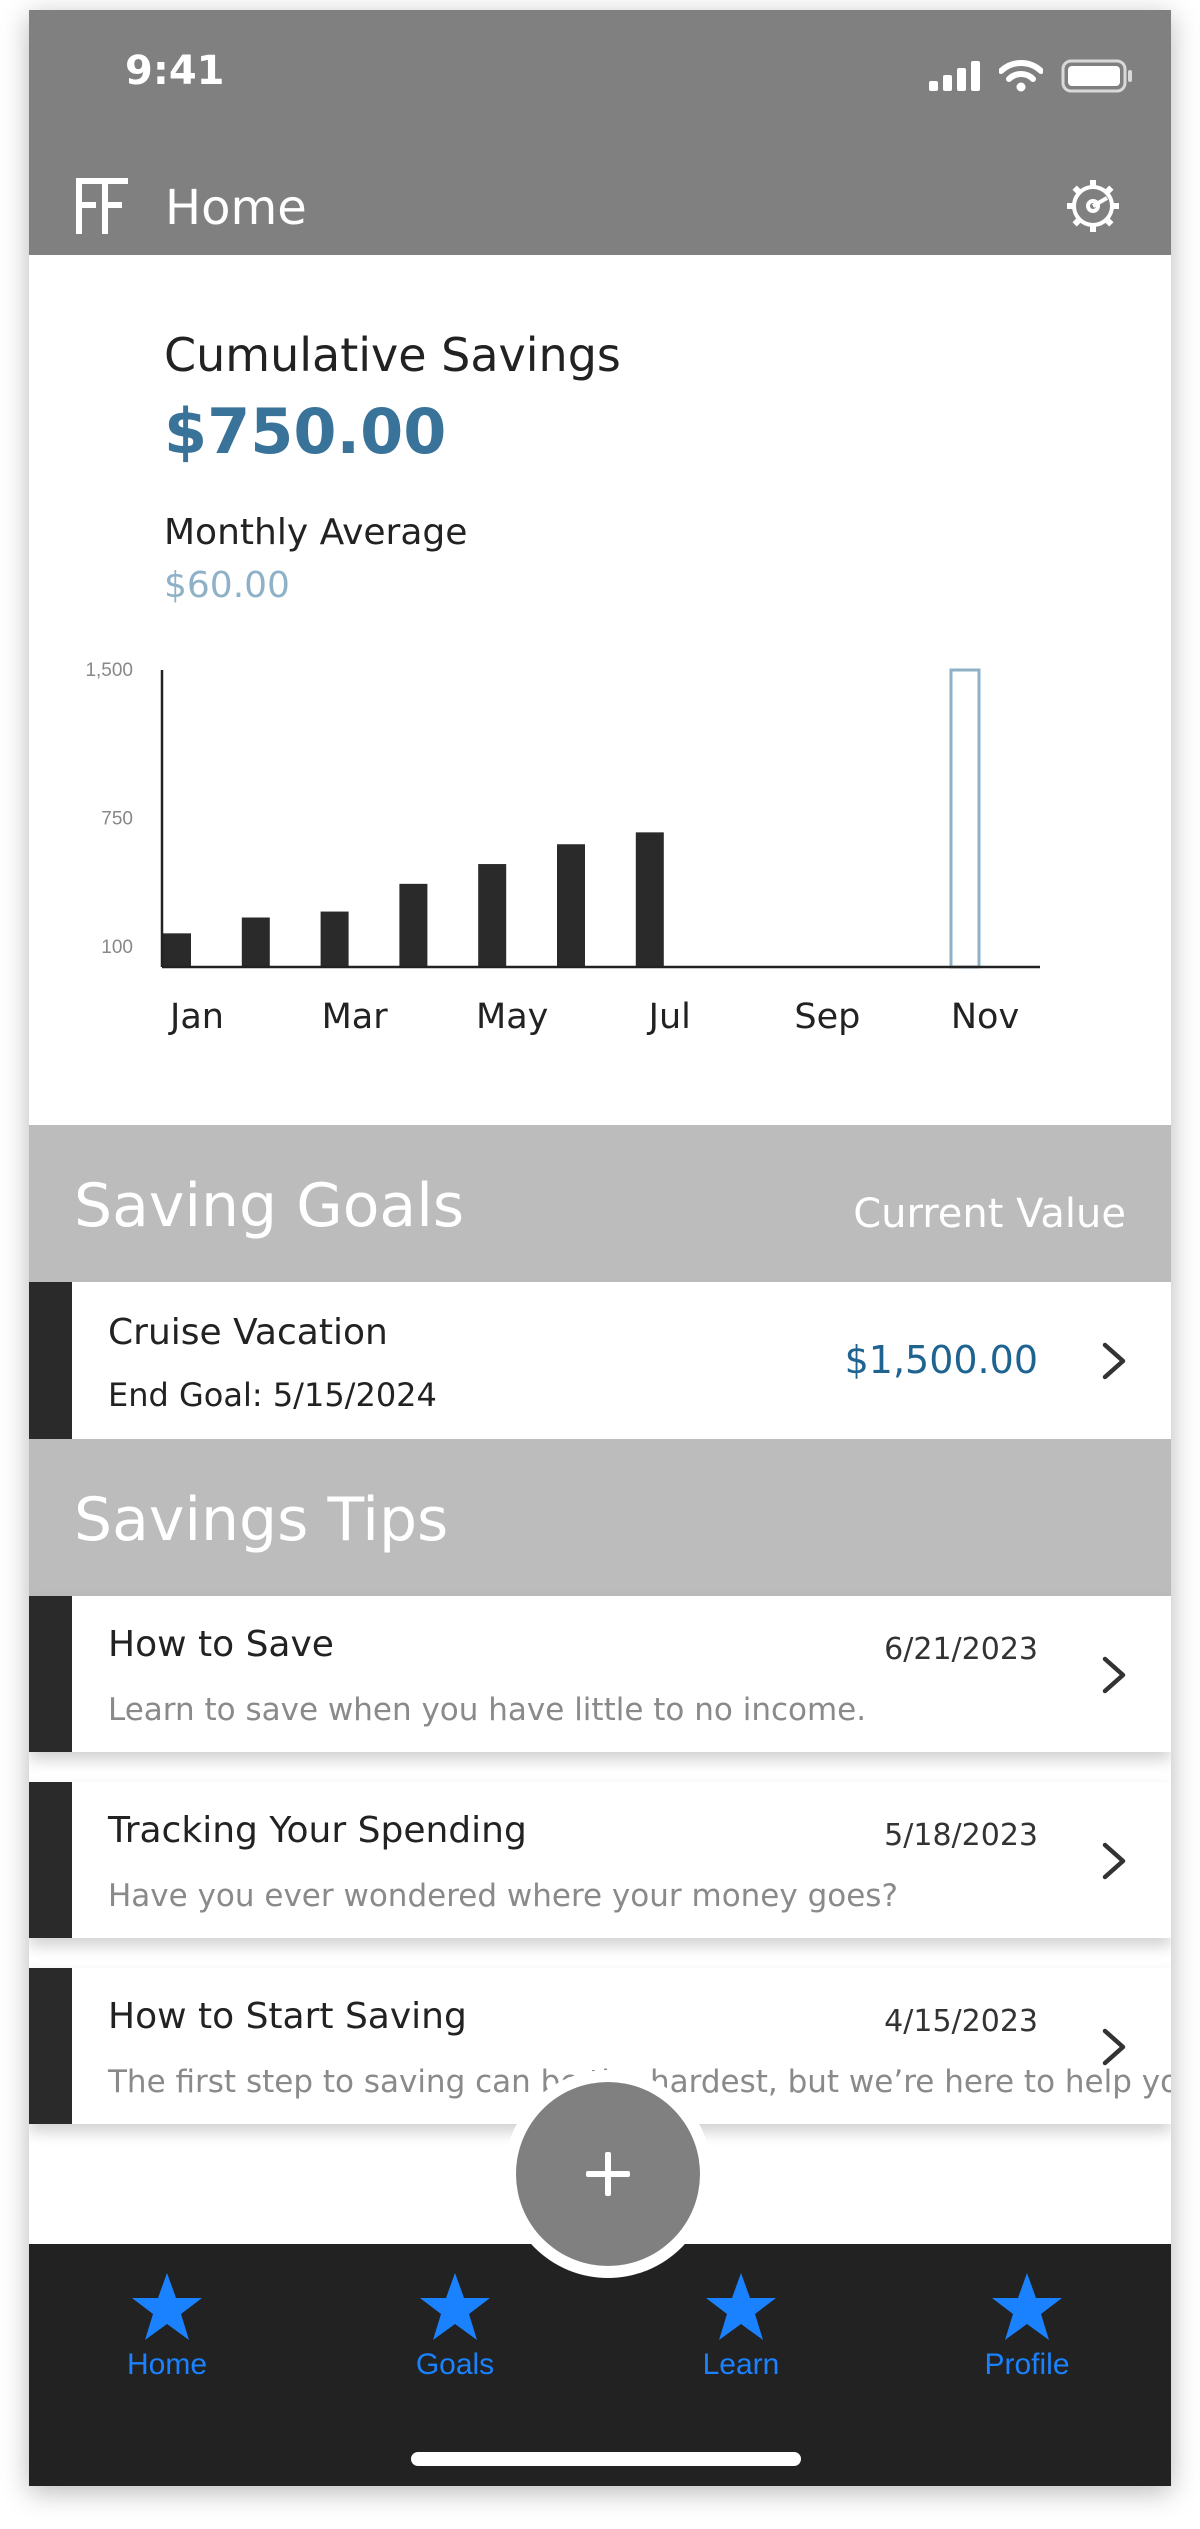  What do you see at coordinates (167, 2364) in the screenshot?
I see `tab-label: Home` at bounding box center [167, 2364].